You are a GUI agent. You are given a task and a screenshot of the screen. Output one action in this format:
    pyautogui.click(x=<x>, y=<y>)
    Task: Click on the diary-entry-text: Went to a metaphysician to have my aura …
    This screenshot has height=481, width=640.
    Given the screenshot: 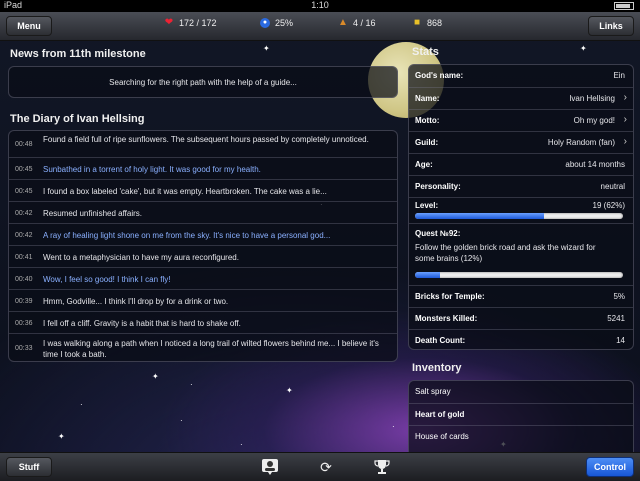 What is the action you would take?
    pyautogui.click(x=141, y=257)
    